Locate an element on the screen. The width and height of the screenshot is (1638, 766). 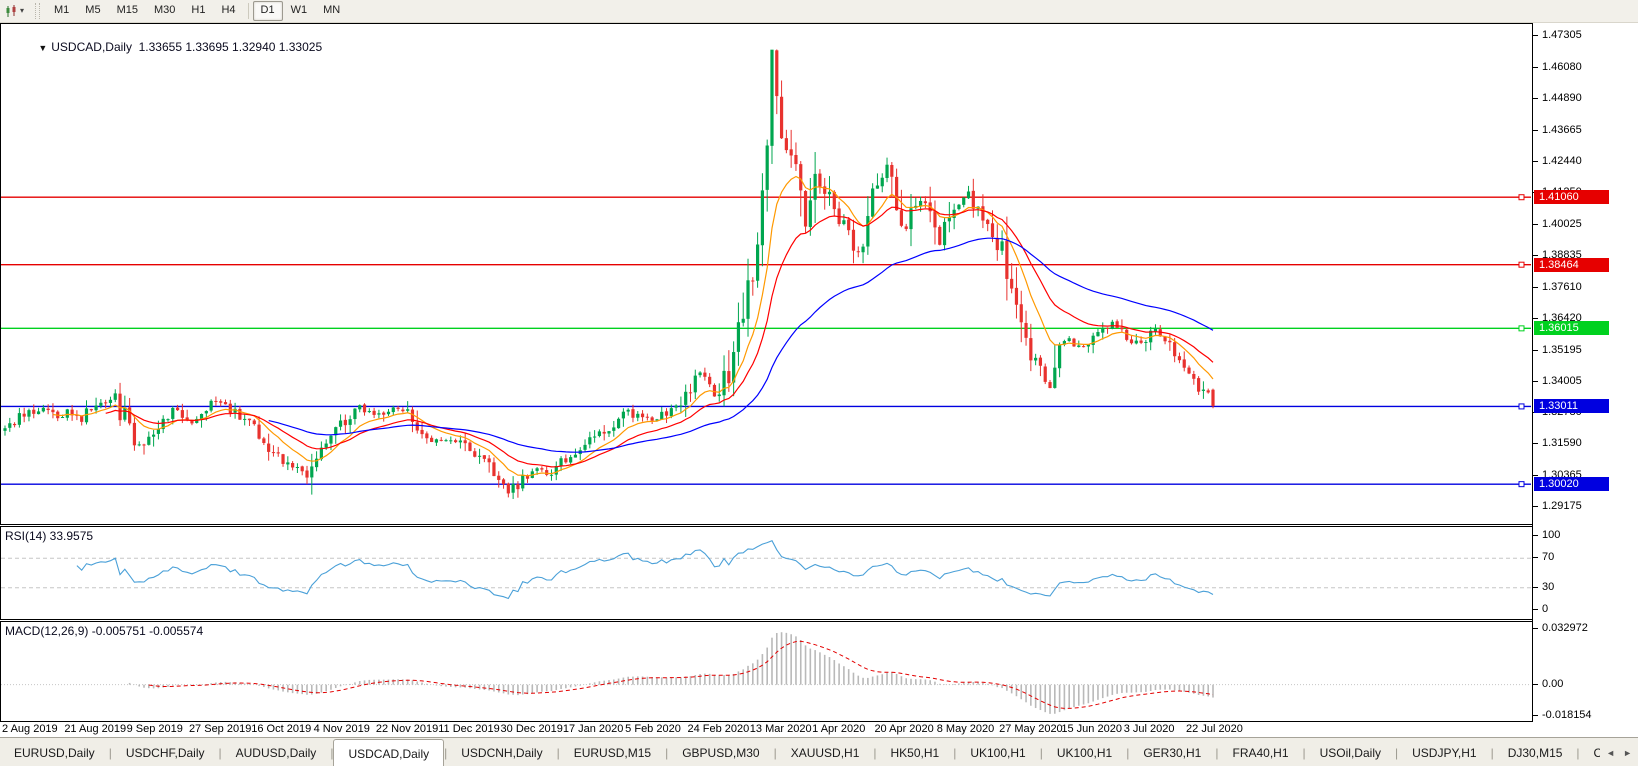
price-tick: 1.31590 is located at coordinates (1562, 443).